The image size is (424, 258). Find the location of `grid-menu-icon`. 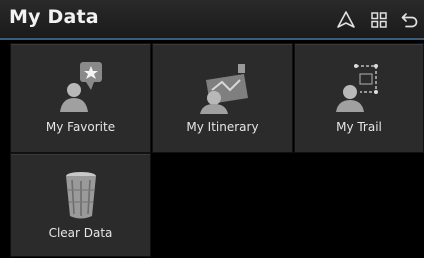

grid-menu-icon is located at coordinates (379, 20).